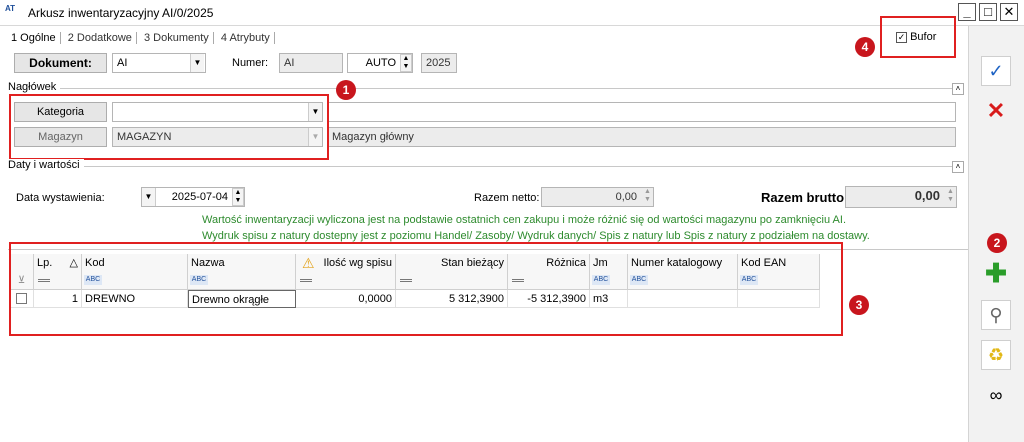 The height and width of the screenshot is (442, 1024). I want to click on save-icon: ✓, so click(996, 71).